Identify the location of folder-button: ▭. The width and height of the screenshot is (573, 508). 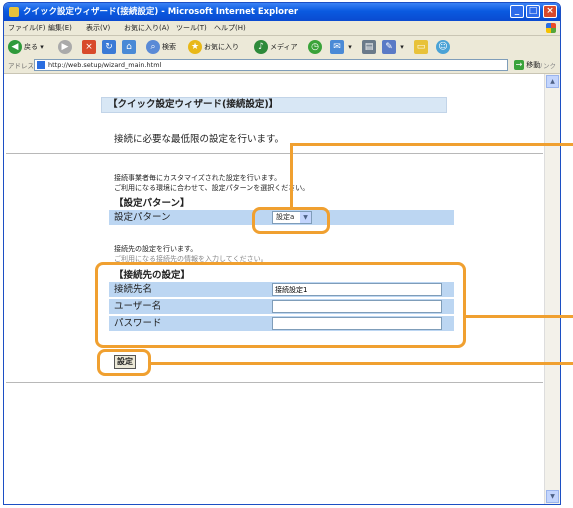
(422, 47).